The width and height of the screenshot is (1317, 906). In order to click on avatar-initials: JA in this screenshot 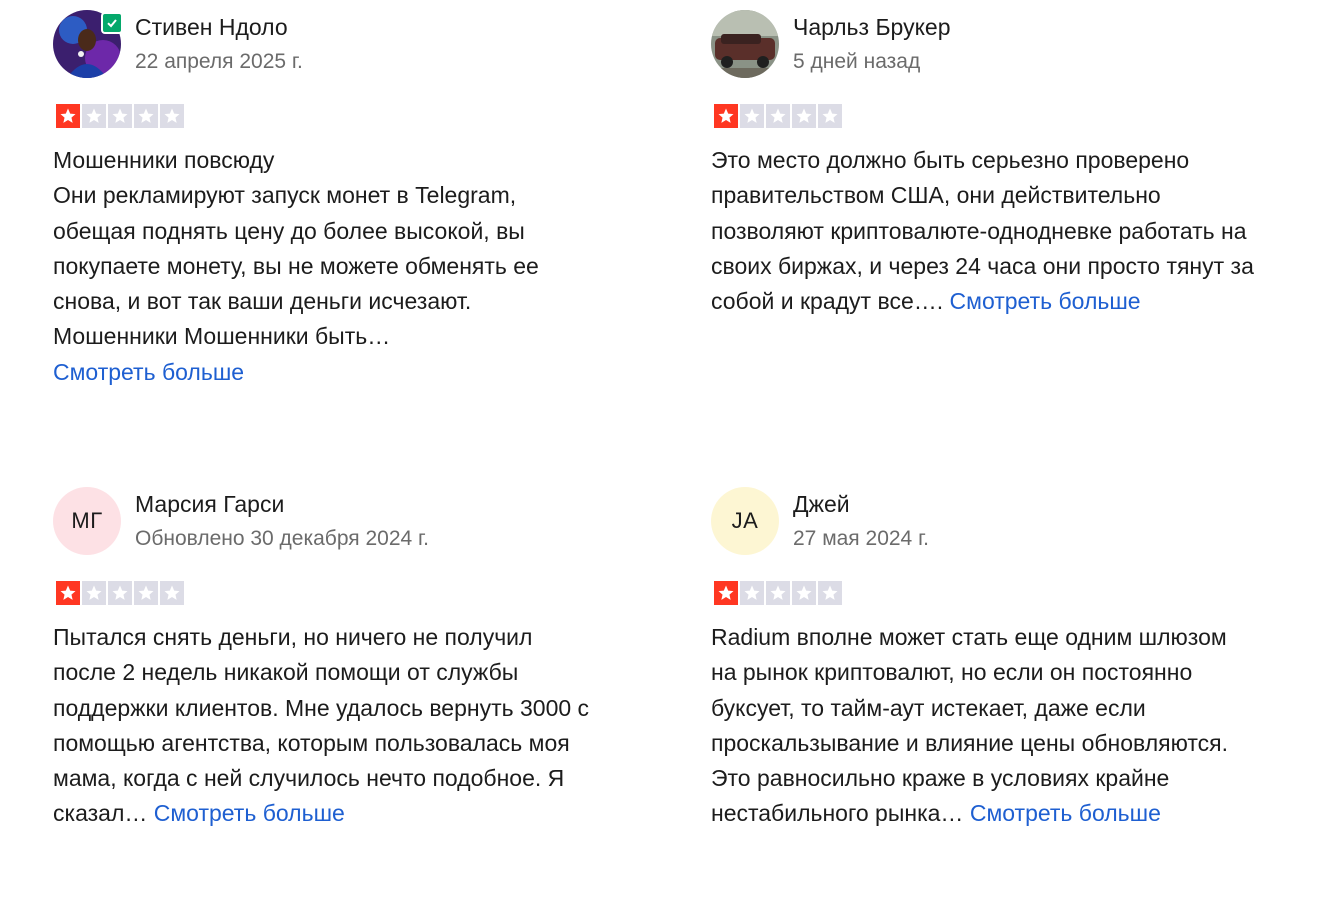, I will do `click(745, 520)`.